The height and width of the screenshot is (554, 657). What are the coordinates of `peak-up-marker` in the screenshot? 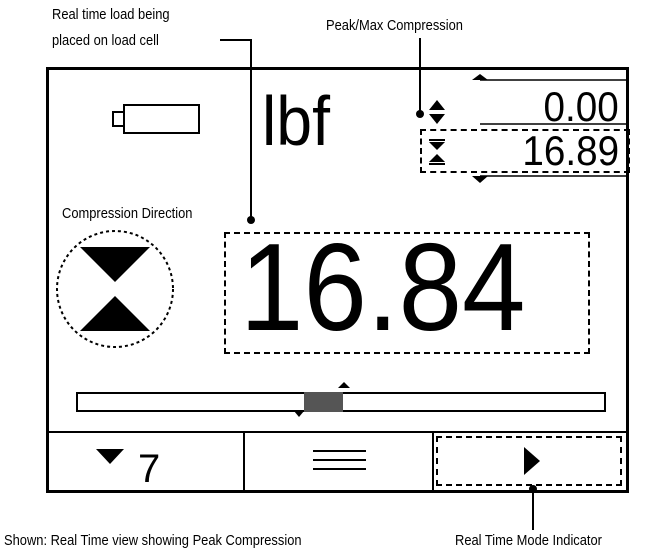 It's located at (480, 77).